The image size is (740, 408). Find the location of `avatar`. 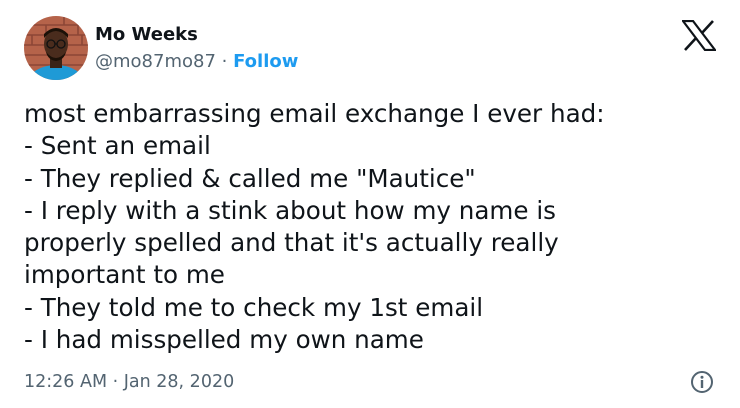

avatar is located at coordinates (56, 48).